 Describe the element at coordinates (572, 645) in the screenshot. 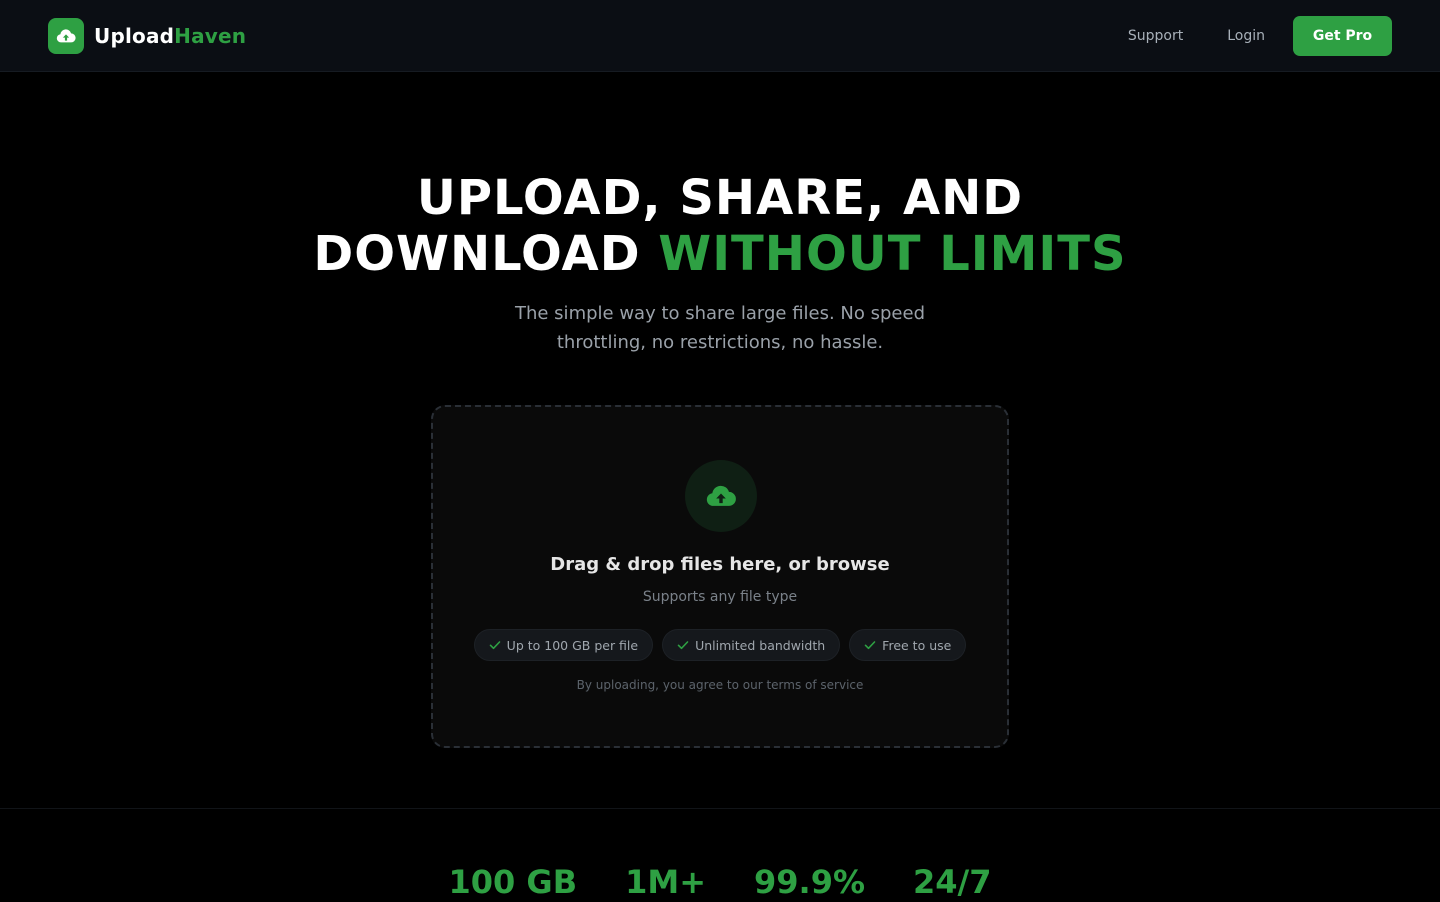

I see `feature-pill-label: Up to 100 GB per file` at that location.